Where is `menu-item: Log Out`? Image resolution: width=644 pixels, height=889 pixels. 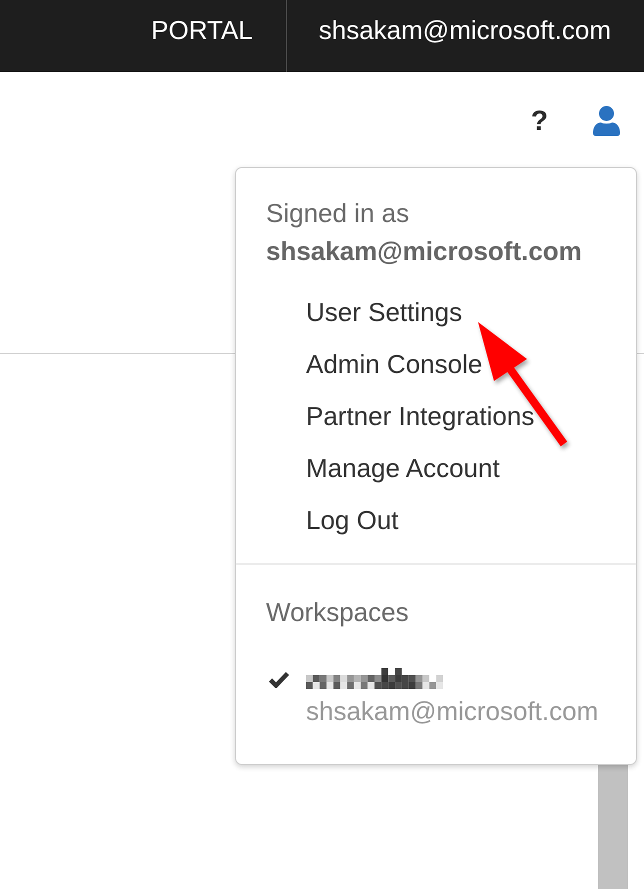 menu-item: Log Out is located at coordinates (352, 520).